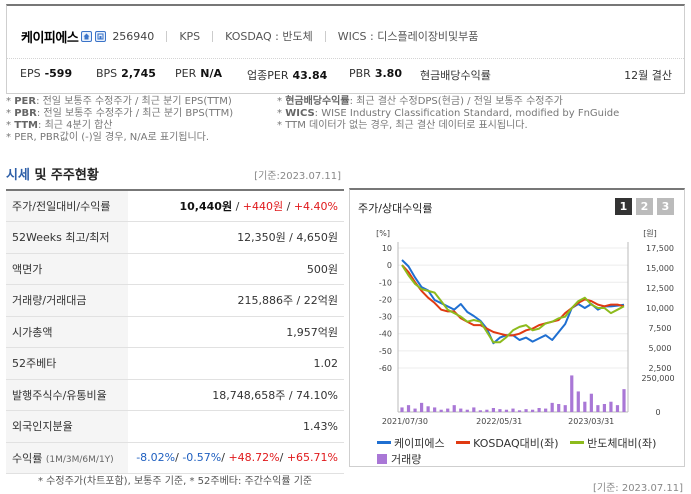  Describe the element at coordinates (67, 269) in the screenshot. I see `row-label: 액면가` at that location.